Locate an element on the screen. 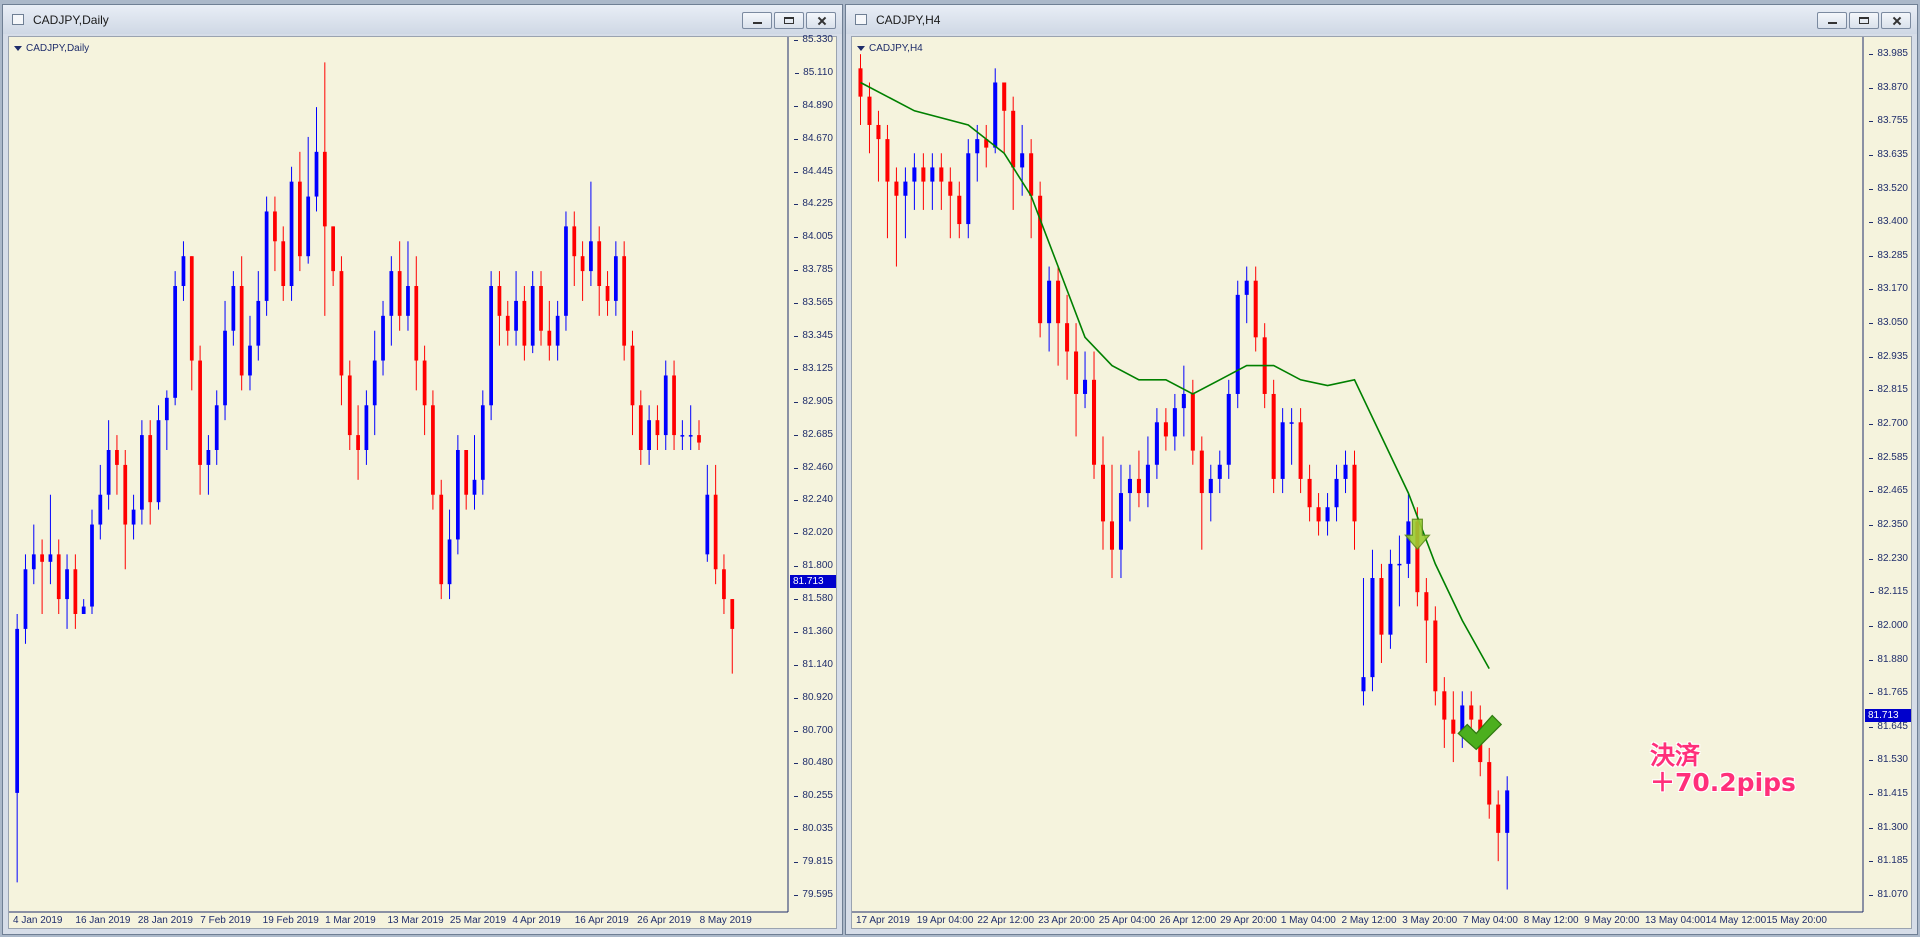  chart-label: CADJPY,Daily is located at coordinates (51, 48).